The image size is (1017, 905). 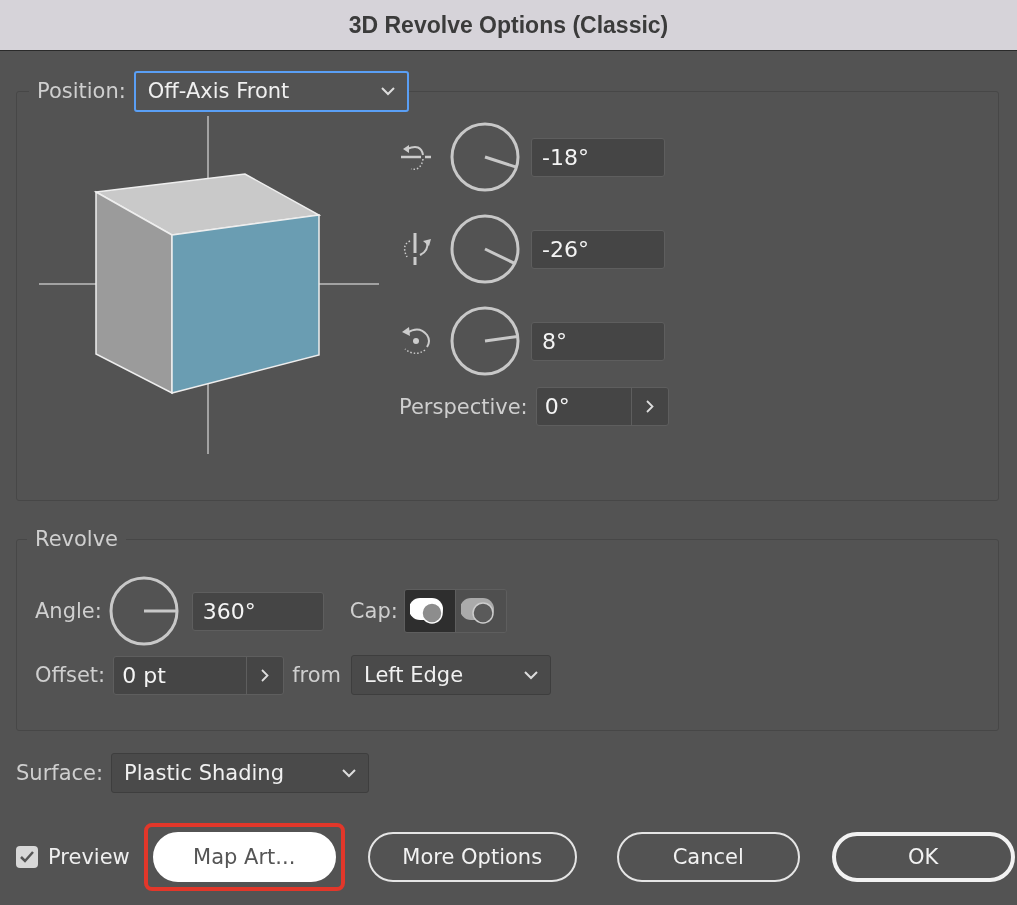 What do you see at coordinates (598, 249) in the screenshot?
I see `angle-field: -26°` at bounding box center [598, 249].